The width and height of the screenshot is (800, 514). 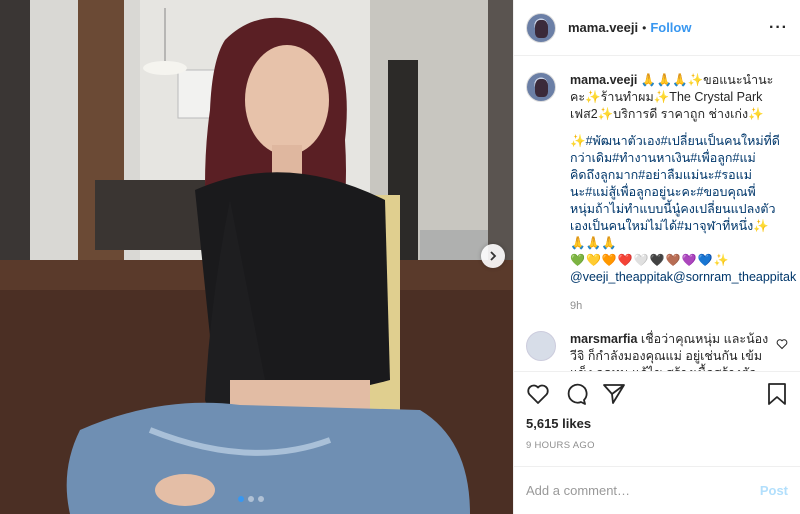 I want to click on chevron-right-icon, so click(x=493, y=256).